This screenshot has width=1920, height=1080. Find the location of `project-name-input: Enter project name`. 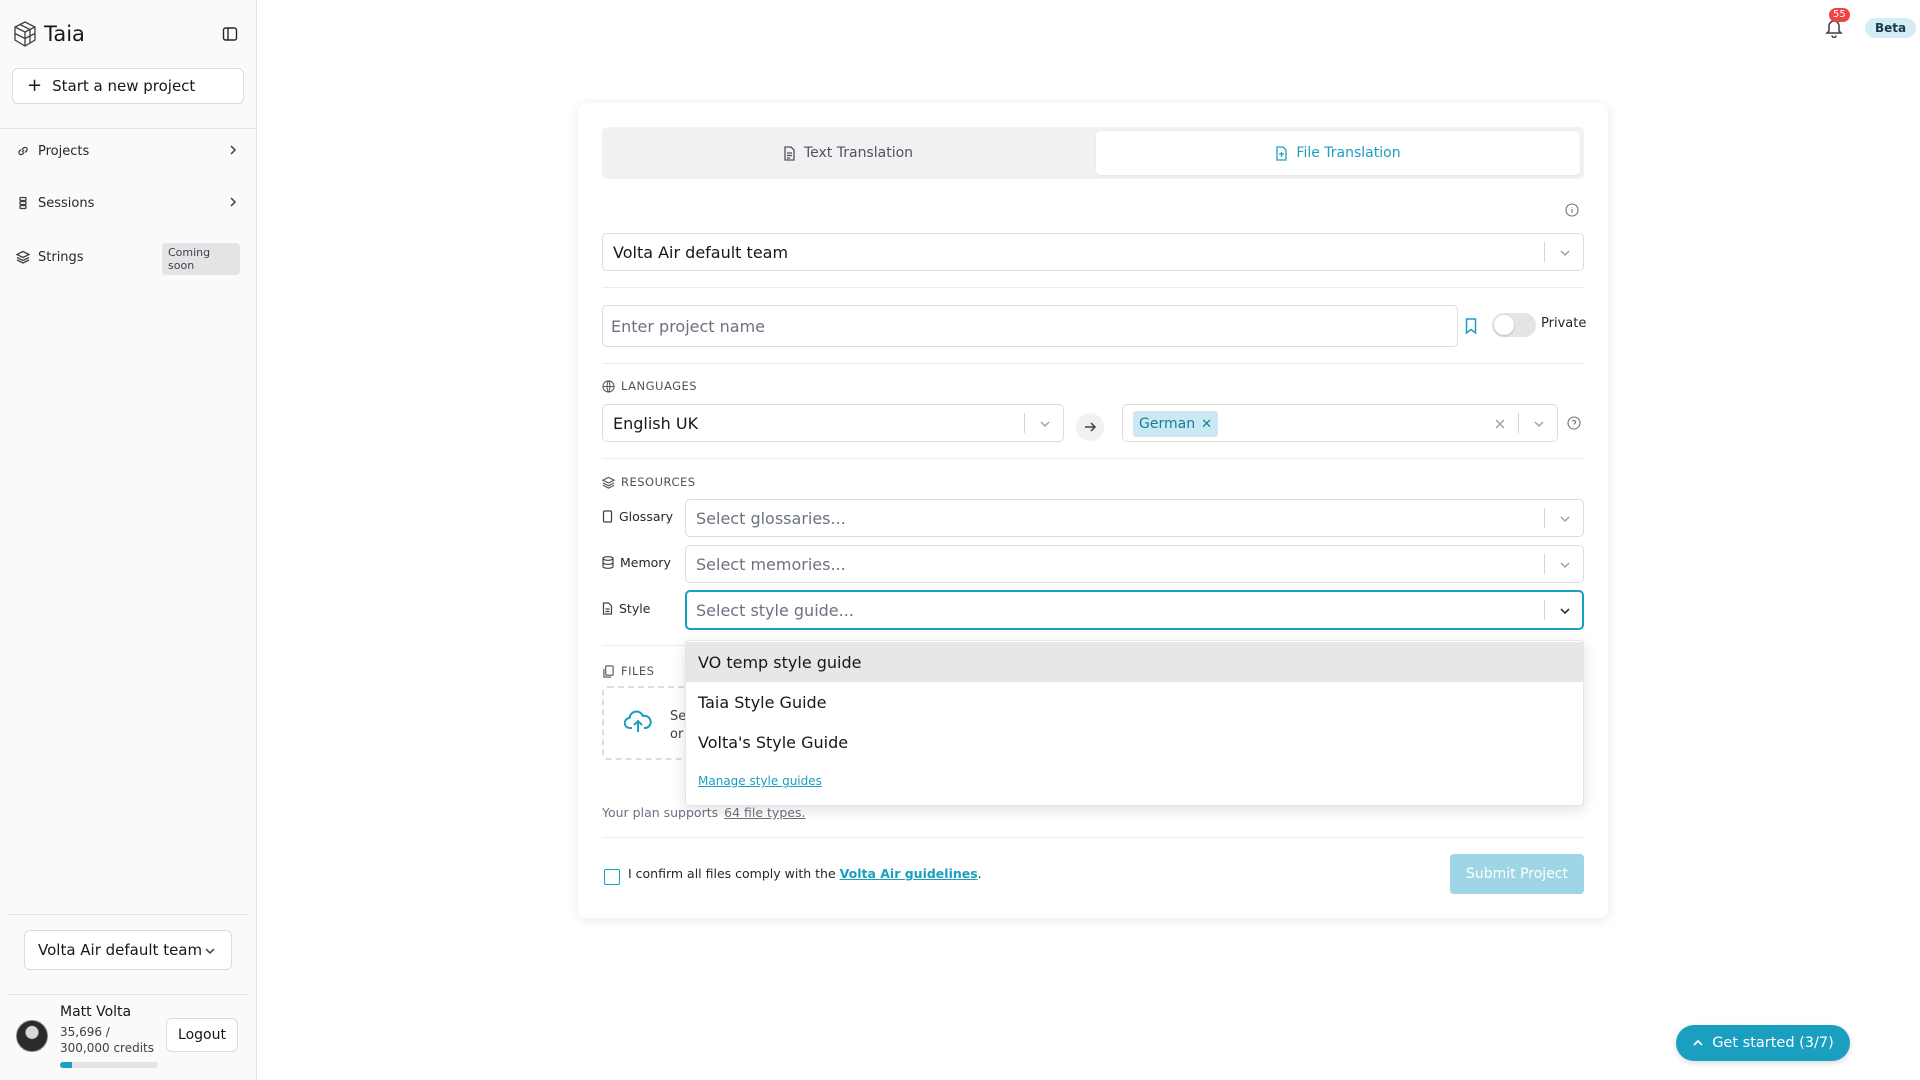

project-name-input: Enter project name is located at coordinates (1030, 326).